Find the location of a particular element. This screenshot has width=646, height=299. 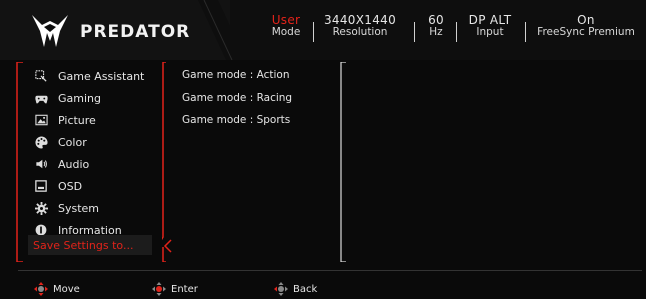

status-freesync: On FreeSync Premium is located at coordinates (586, 26).